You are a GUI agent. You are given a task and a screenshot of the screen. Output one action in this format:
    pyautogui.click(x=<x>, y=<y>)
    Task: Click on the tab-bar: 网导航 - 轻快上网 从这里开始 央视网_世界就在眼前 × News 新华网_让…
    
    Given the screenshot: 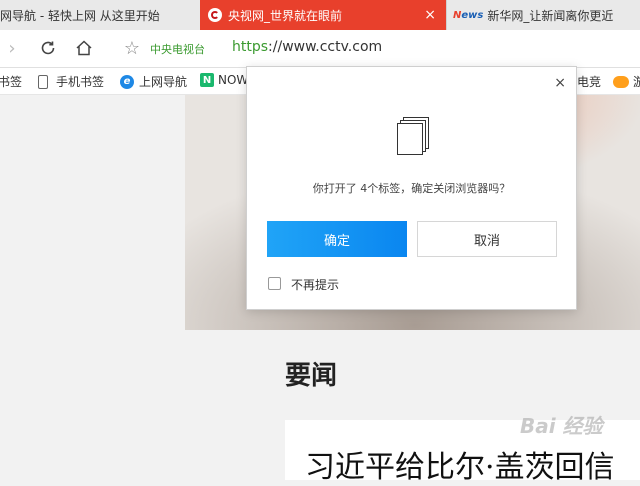 What is the action you would take?
    pyautogui.click(x=320, y=15)
    